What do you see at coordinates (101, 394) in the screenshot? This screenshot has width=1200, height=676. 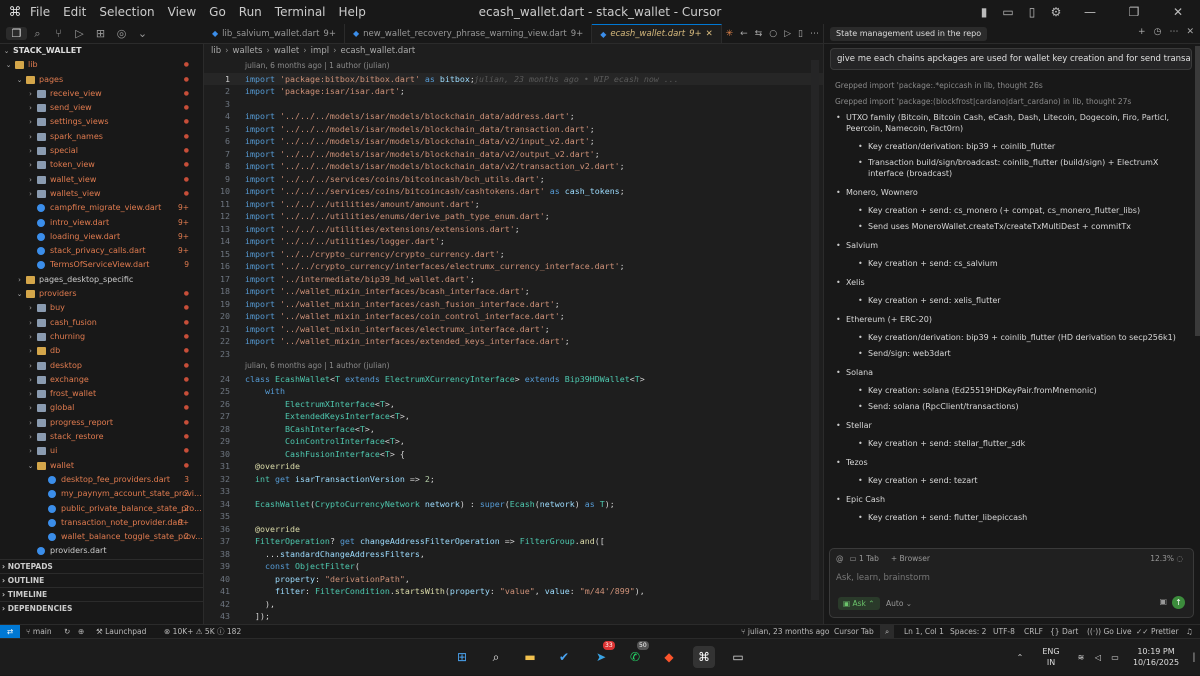 I see `tree-item: › frost_wallet ●` at bounding box center [101, 394].